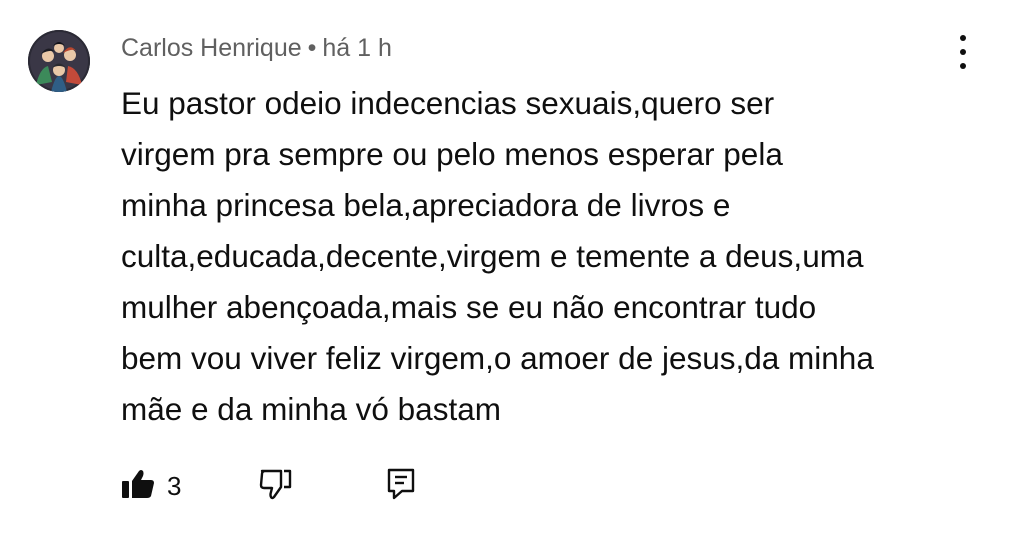 The width and height of the screenshot is (1024, 542). I want to click on reply-button, so click(401, 486).